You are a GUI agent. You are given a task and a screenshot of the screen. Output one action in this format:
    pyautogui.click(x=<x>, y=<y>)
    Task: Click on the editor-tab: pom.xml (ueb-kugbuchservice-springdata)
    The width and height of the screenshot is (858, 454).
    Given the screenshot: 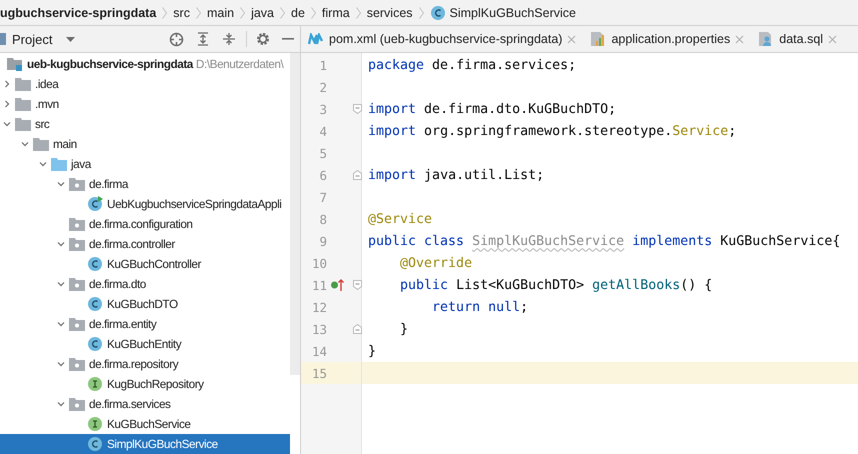 What is the action you would take?
    pyautogui.click(x=442, y=39)
    